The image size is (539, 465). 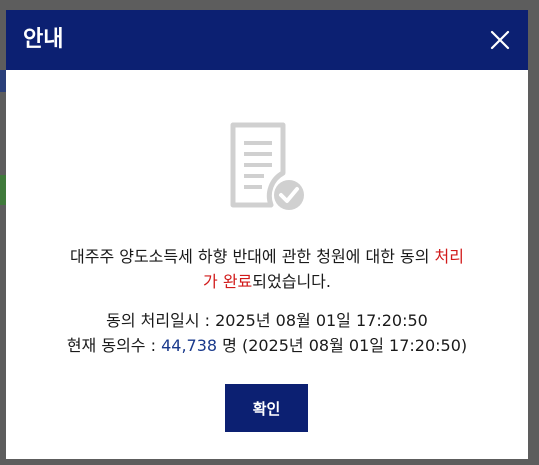 I want to click on message-text: 대주주 양도소득세 하향 반대에 관한 청원에 대한 동의, so click(x=252, y=256).